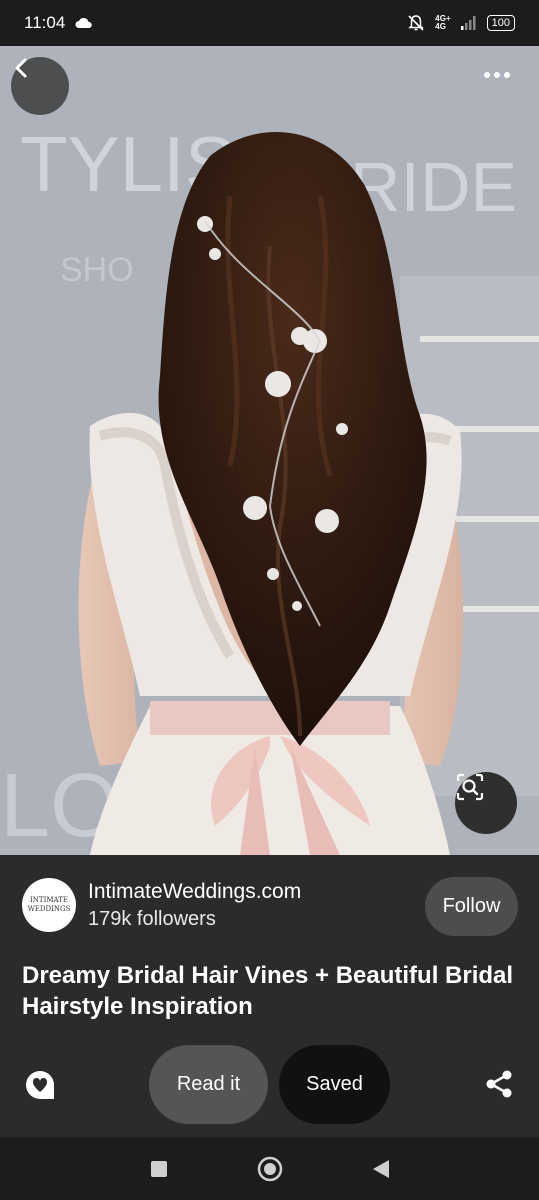 The width and height of the screenshot is (539, 1200). What do you see at coordinates (334, 1084) in the screenshot?
I see `saved-button: Saved` at bounding box center [334, 1084].